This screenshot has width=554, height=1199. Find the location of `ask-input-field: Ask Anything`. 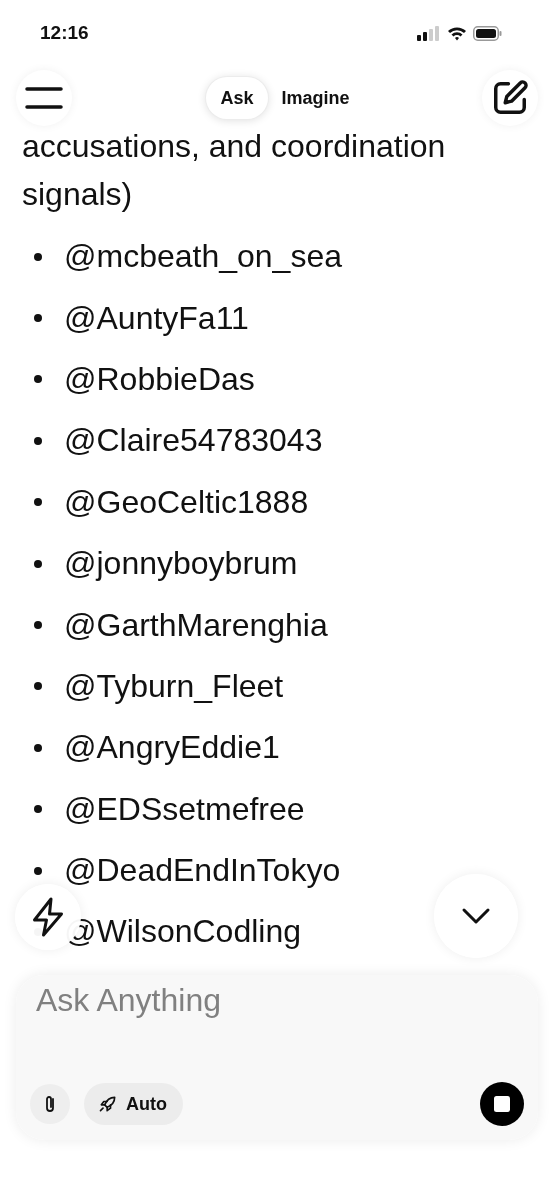

ask-input-field: Ask Anything is located at coordinates (280, 1000).